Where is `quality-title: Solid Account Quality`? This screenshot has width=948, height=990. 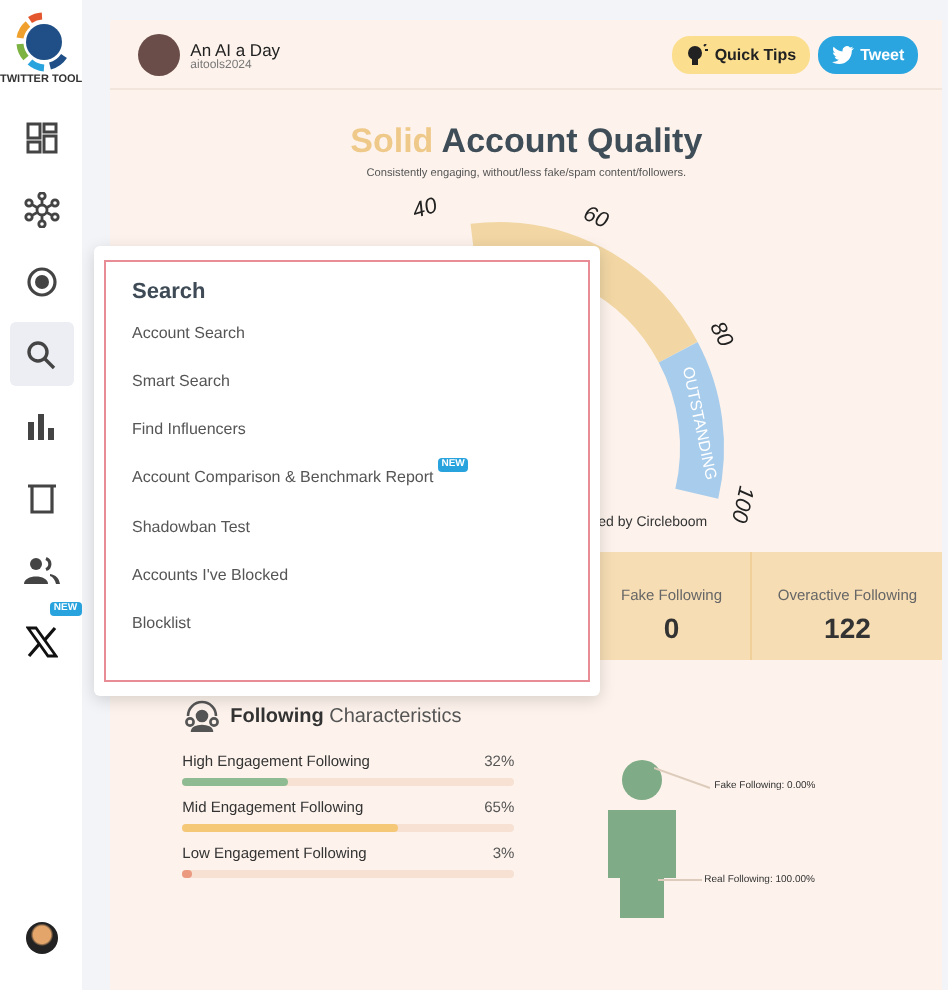
quality-title: Solid Account Quality is located at coordinates (526, 142).